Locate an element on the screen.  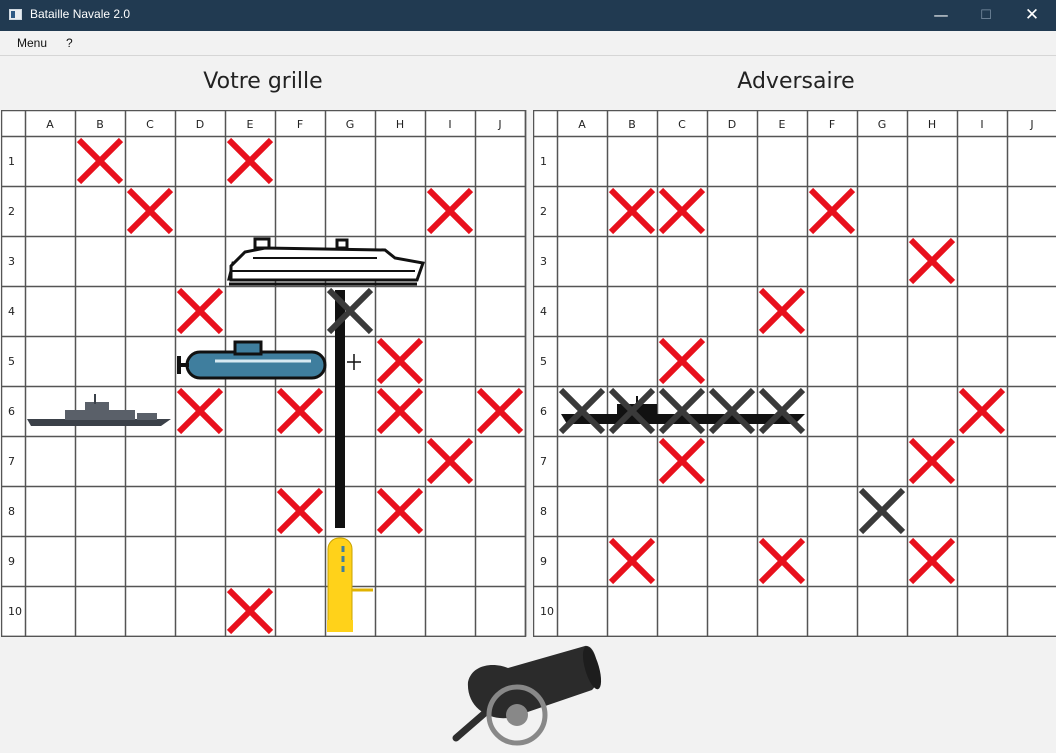
player-row-label: 1 is located at coordinates (11, 161).